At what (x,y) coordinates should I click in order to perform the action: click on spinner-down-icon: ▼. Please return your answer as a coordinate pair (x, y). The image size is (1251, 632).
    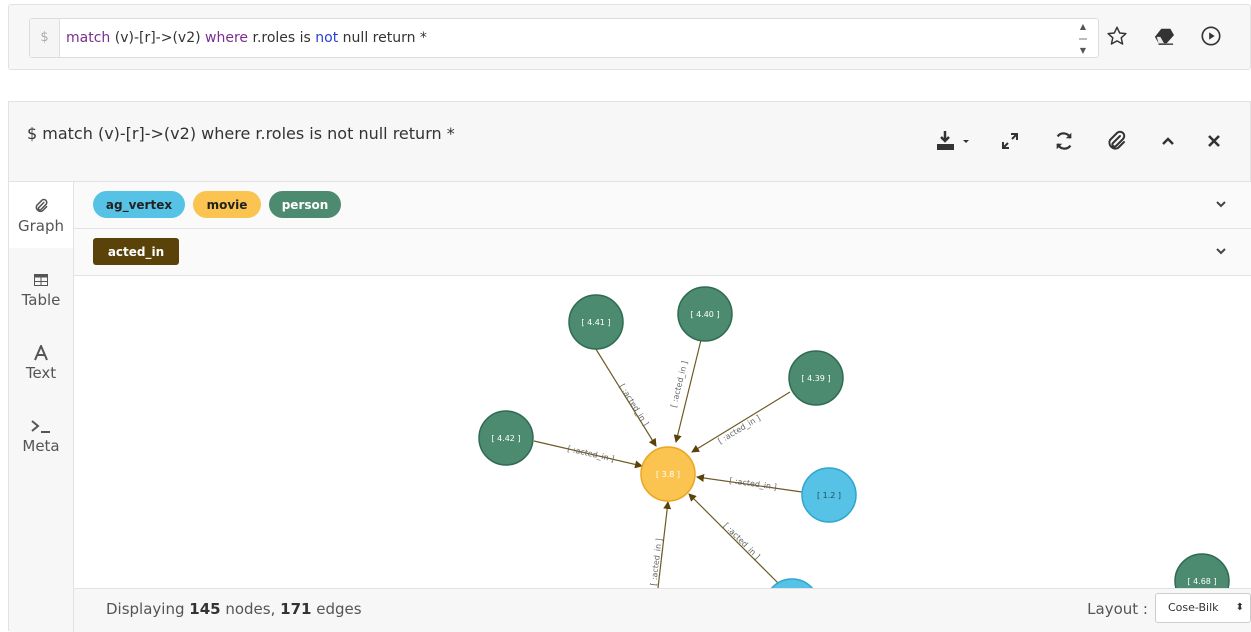
    Looking at the image, I should click on (1083, 51).